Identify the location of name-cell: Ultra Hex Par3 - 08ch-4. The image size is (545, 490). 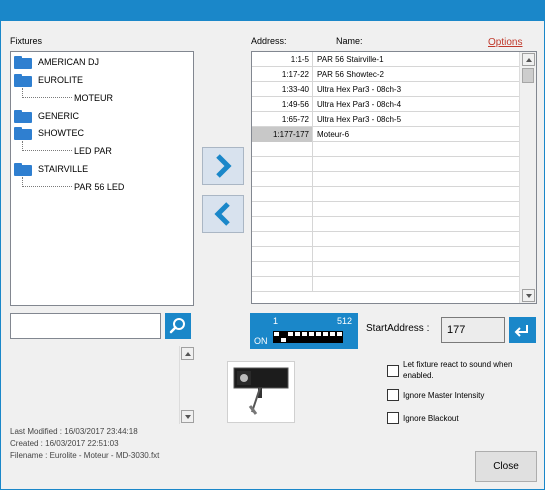
(359, 104).